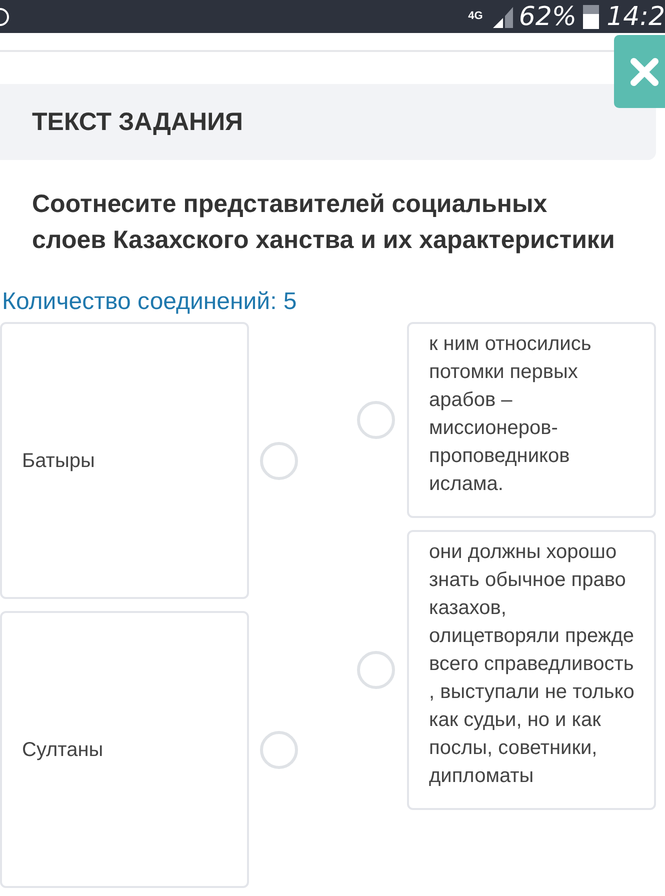 The width and height of the screenshot is (665, 896). Describe the element at coordinates (124, 749) in the screenshot. I see `answer-card: Султаны` at that location.